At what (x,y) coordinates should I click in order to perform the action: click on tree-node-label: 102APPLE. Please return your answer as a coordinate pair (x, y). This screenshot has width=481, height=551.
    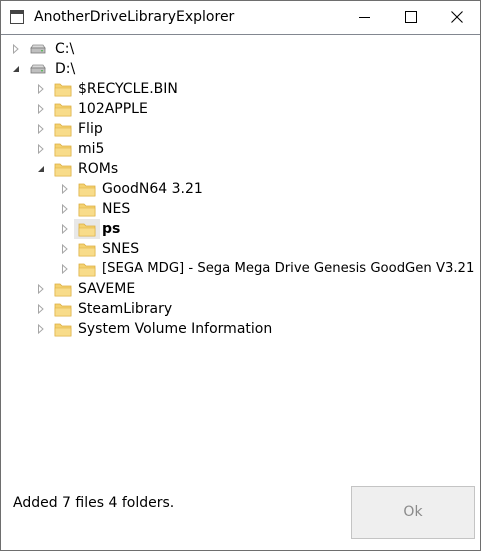
    Looking at the image, I should click on (113, 109).